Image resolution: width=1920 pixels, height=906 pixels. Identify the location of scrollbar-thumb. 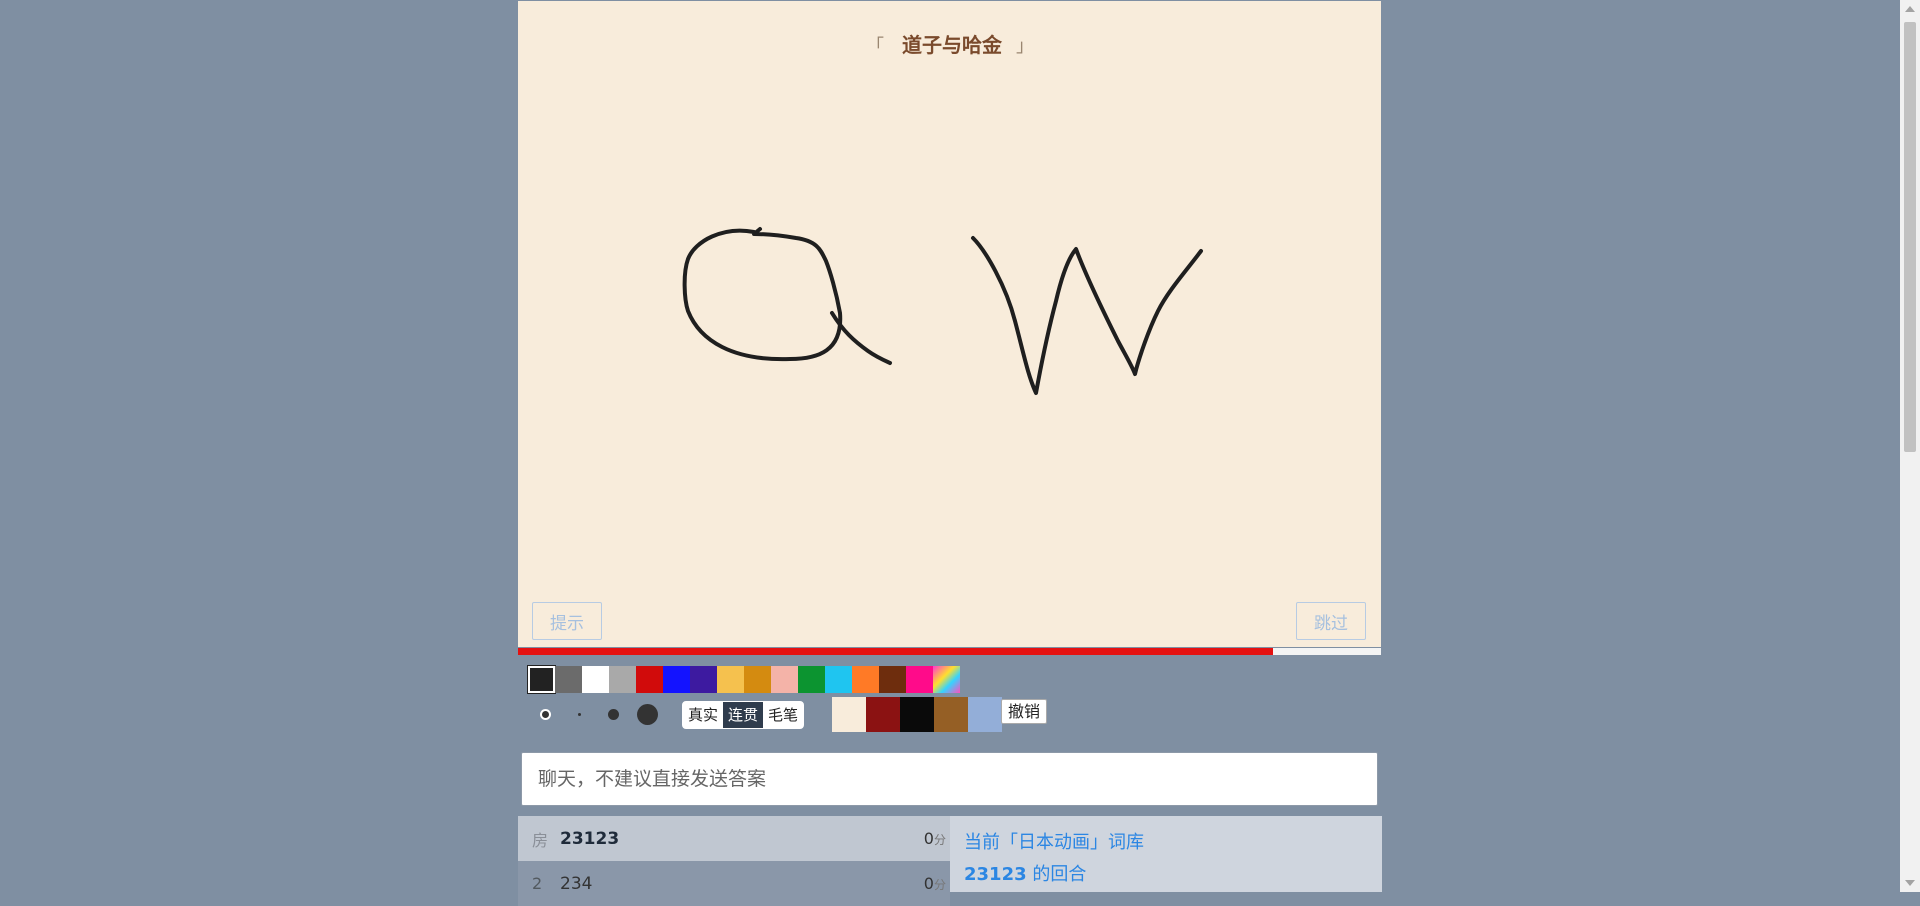
(1910, 237).